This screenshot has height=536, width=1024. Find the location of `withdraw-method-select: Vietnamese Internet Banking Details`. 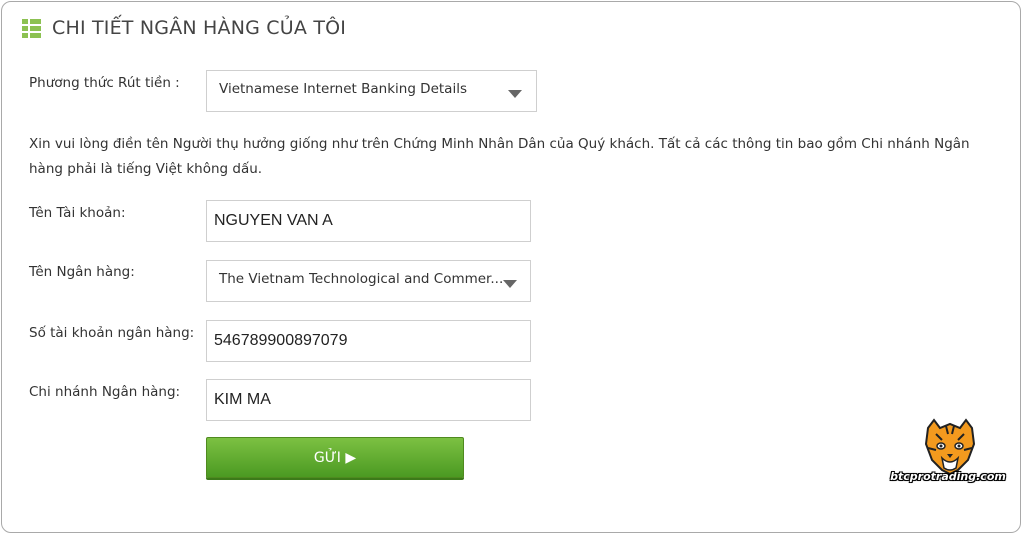

withdraw-method-select: Vietnamese Internet Banking Details is located at coordinates (371, 91).